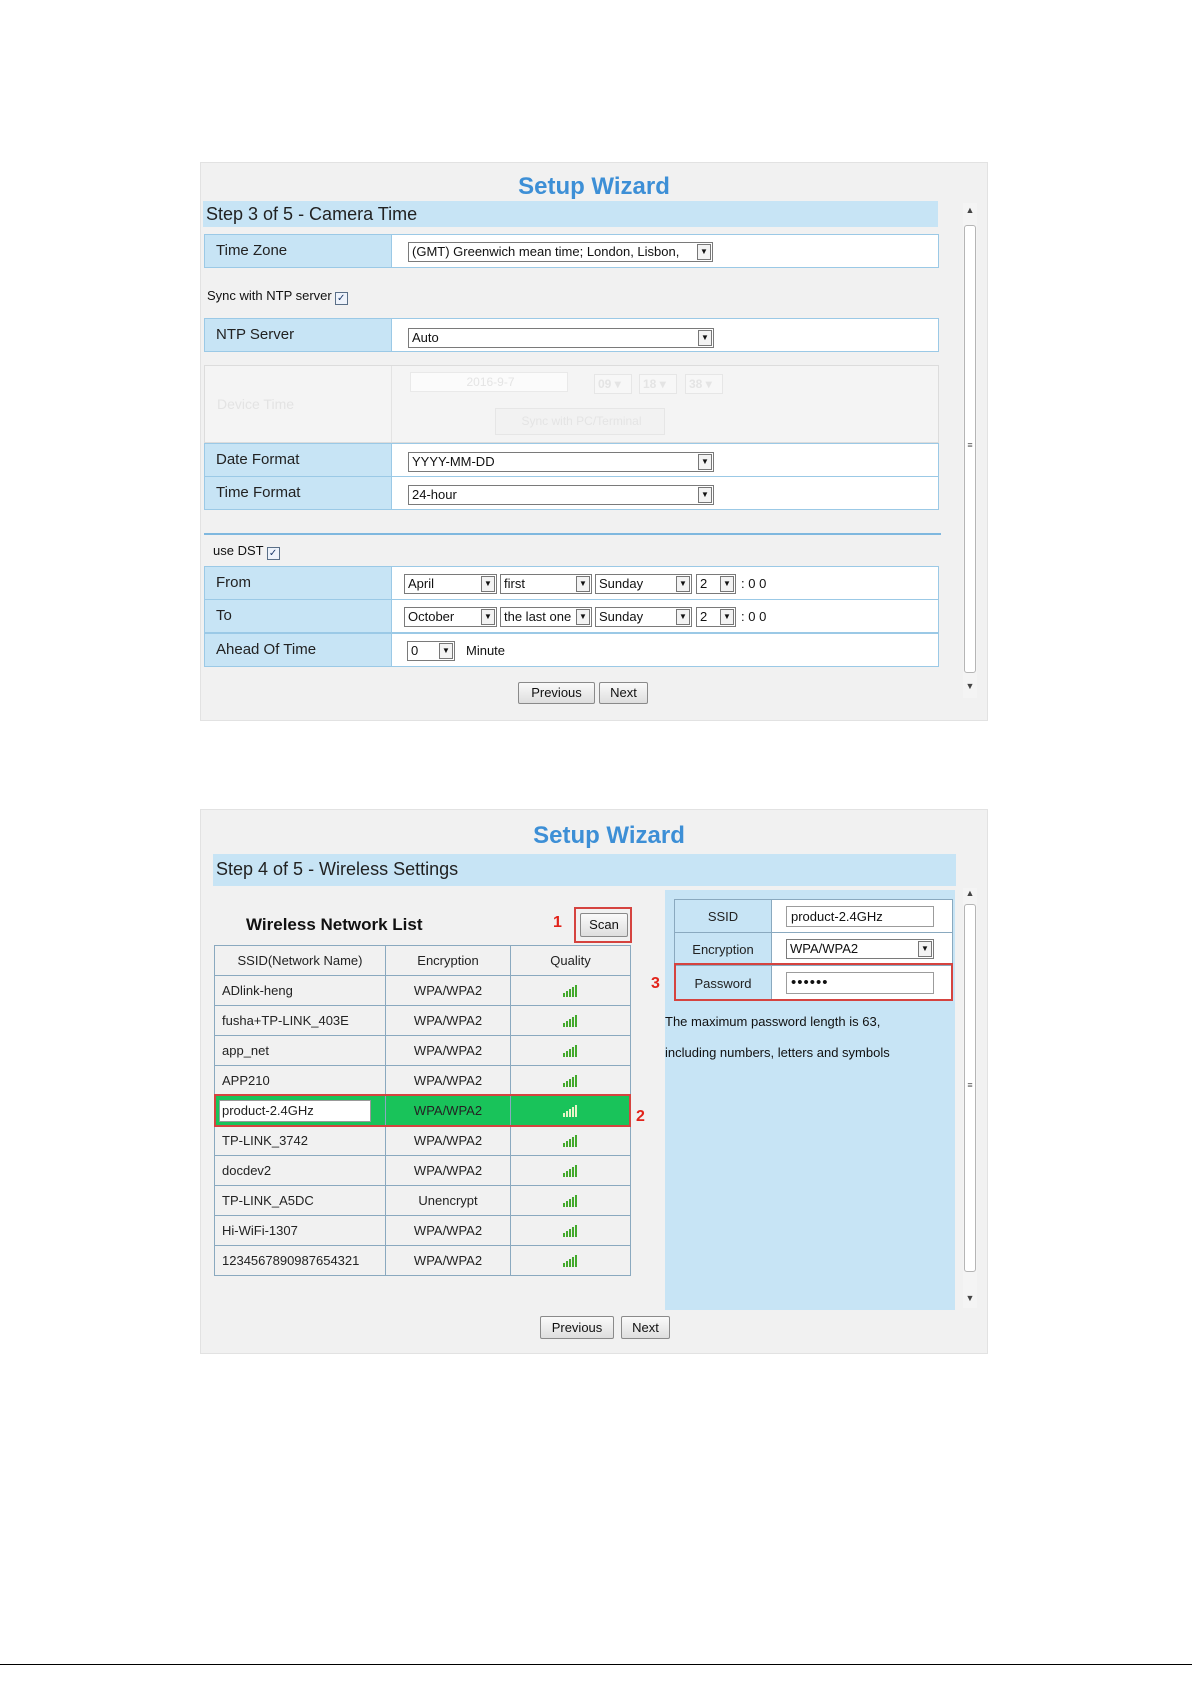 This screenshot has height=1685, width=1192. I want to click on table-row: ADlink-heng WPA/WPA2, so click(422, 990).